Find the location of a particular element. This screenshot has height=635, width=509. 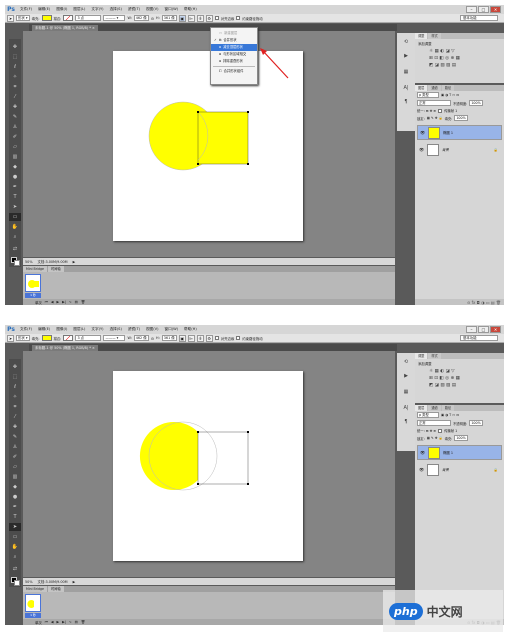

menu-item-combine-shapes: ✓ ⧉ 合并形状 is located at coordinates (234, 40).